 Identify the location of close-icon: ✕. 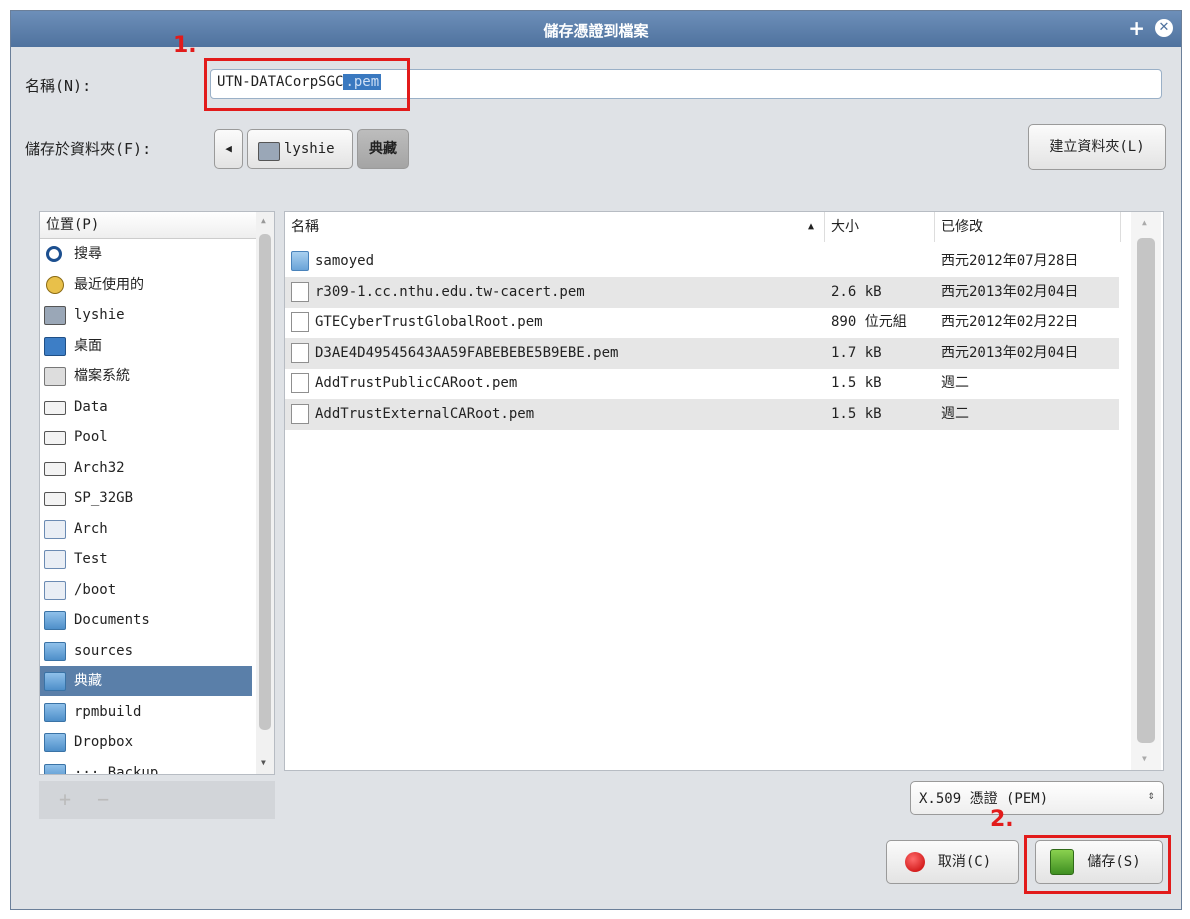
(1164, 28).